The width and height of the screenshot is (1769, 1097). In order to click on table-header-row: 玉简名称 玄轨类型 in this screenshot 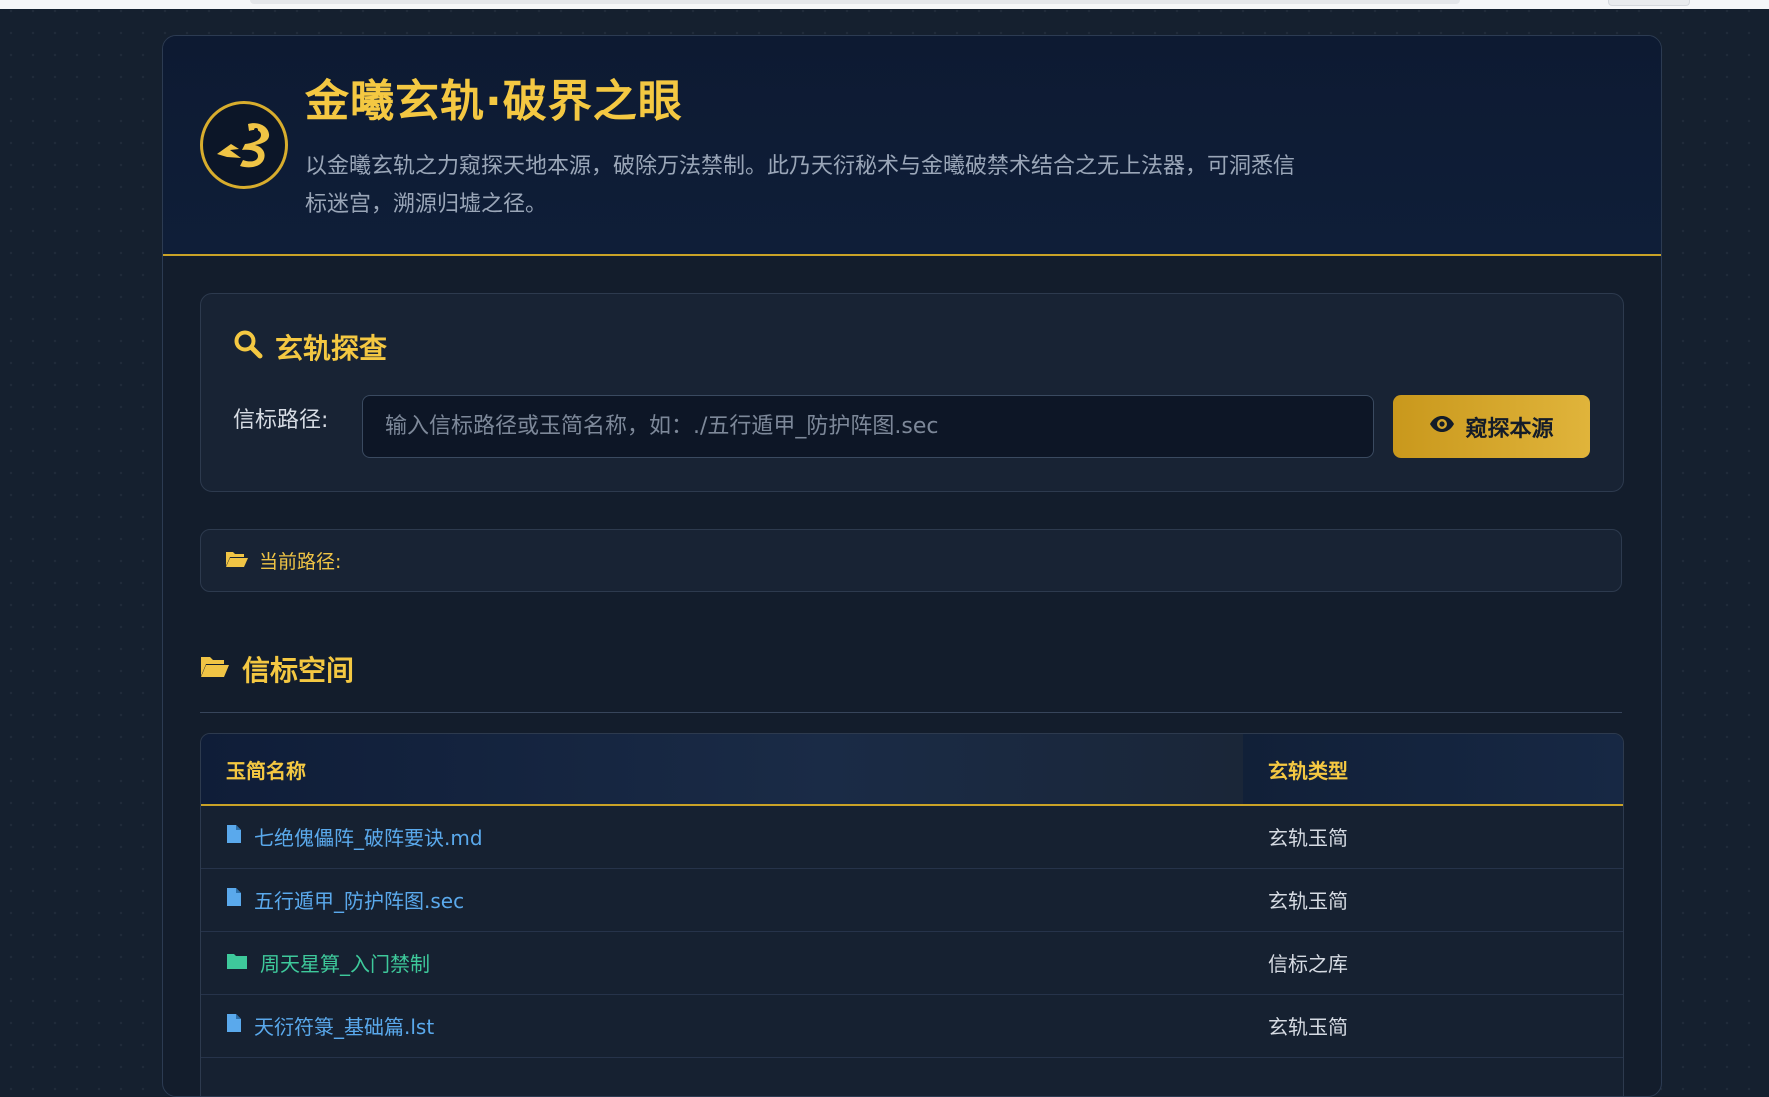, I will do `click(912, 770)`.